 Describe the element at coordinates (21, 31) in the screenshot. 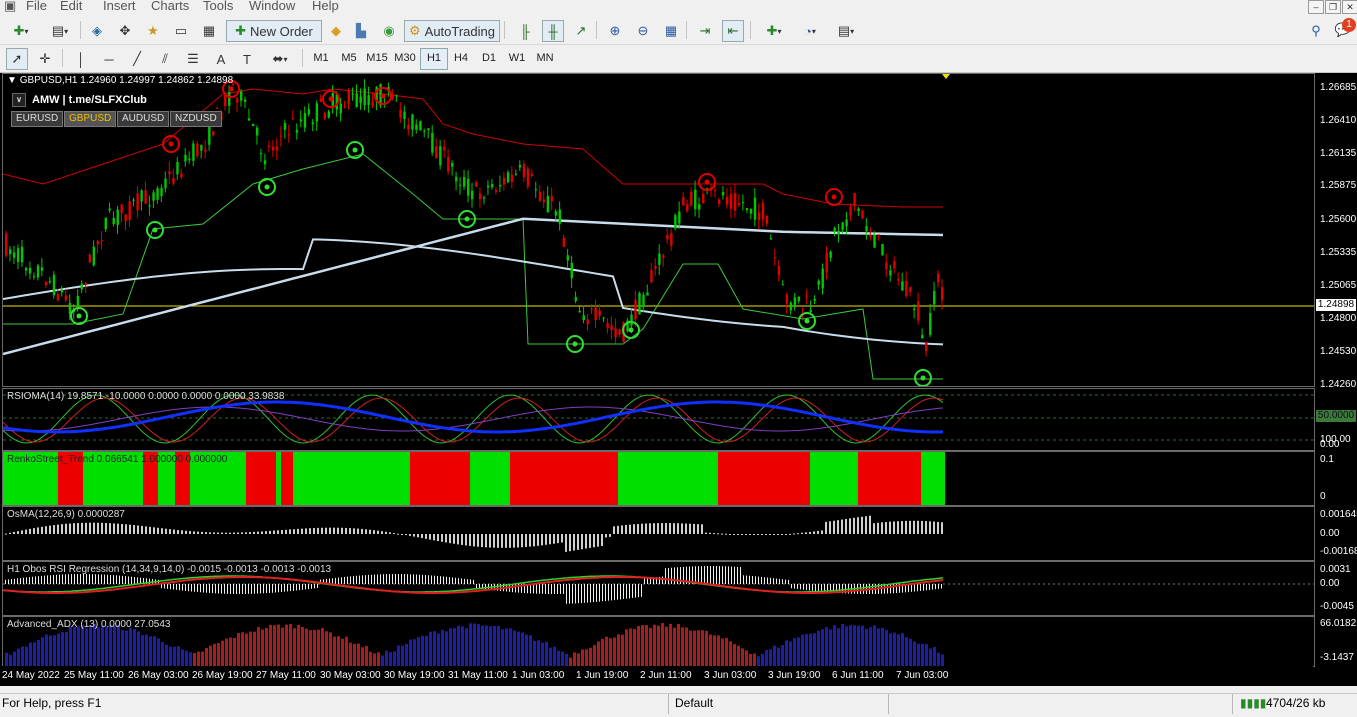

I see `new-chart-icon: ✚ ▾` at that location.